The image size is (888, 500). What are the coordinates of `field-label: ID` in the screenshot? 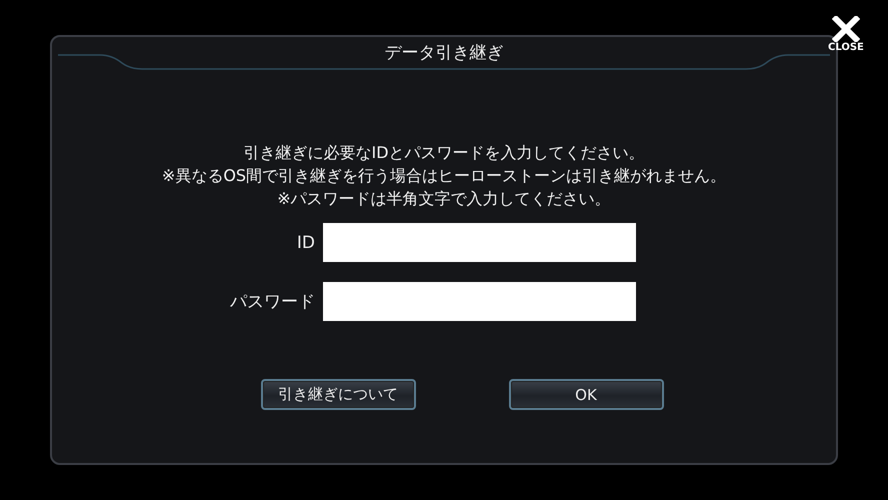 It's located at (305, 242).